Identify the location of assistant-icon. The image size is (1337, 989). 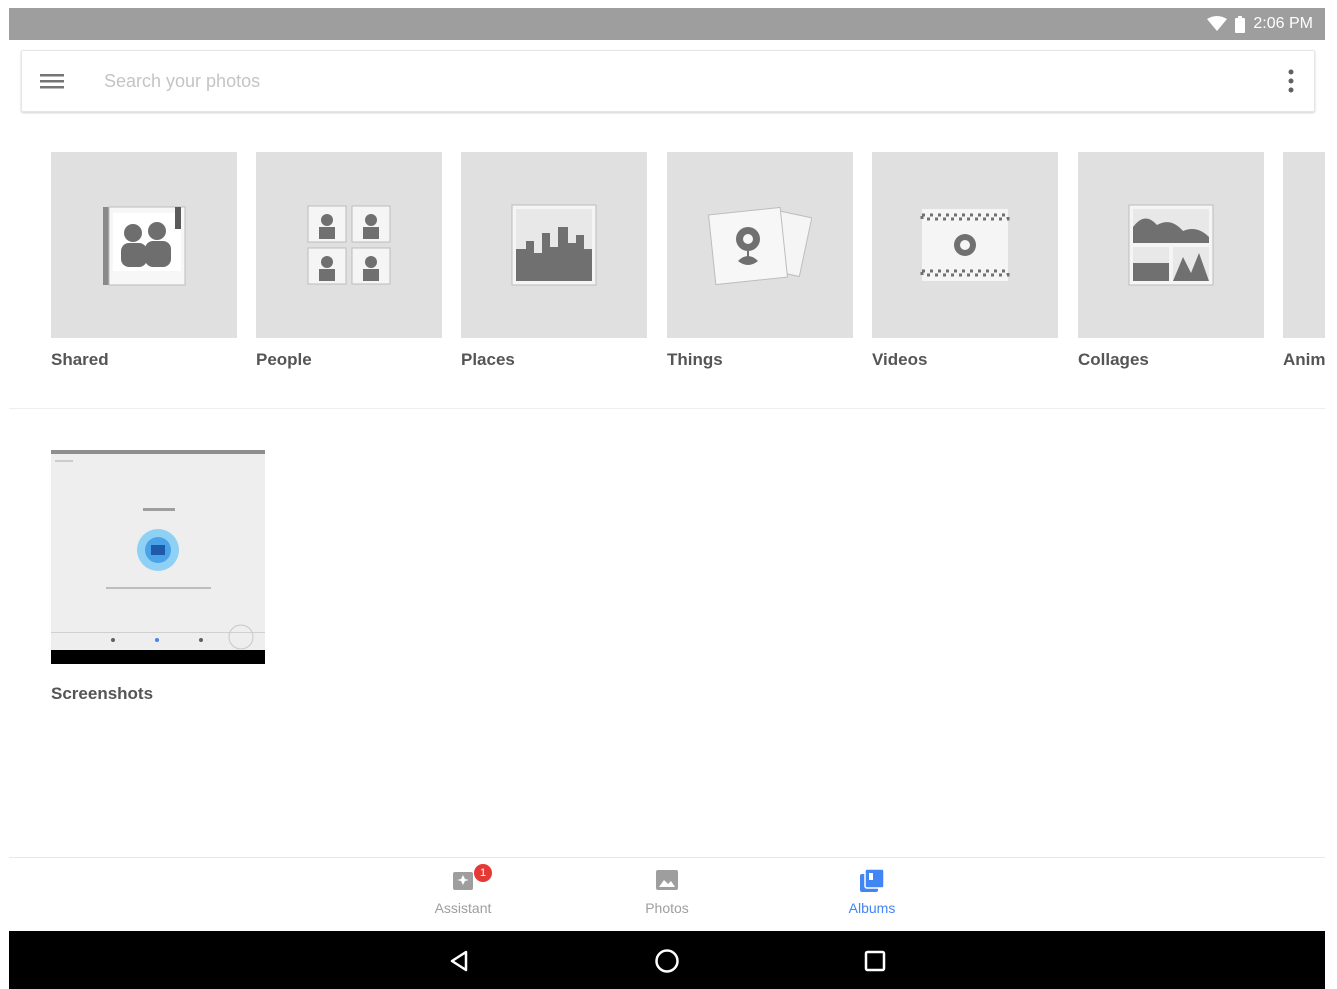
(463, 884).